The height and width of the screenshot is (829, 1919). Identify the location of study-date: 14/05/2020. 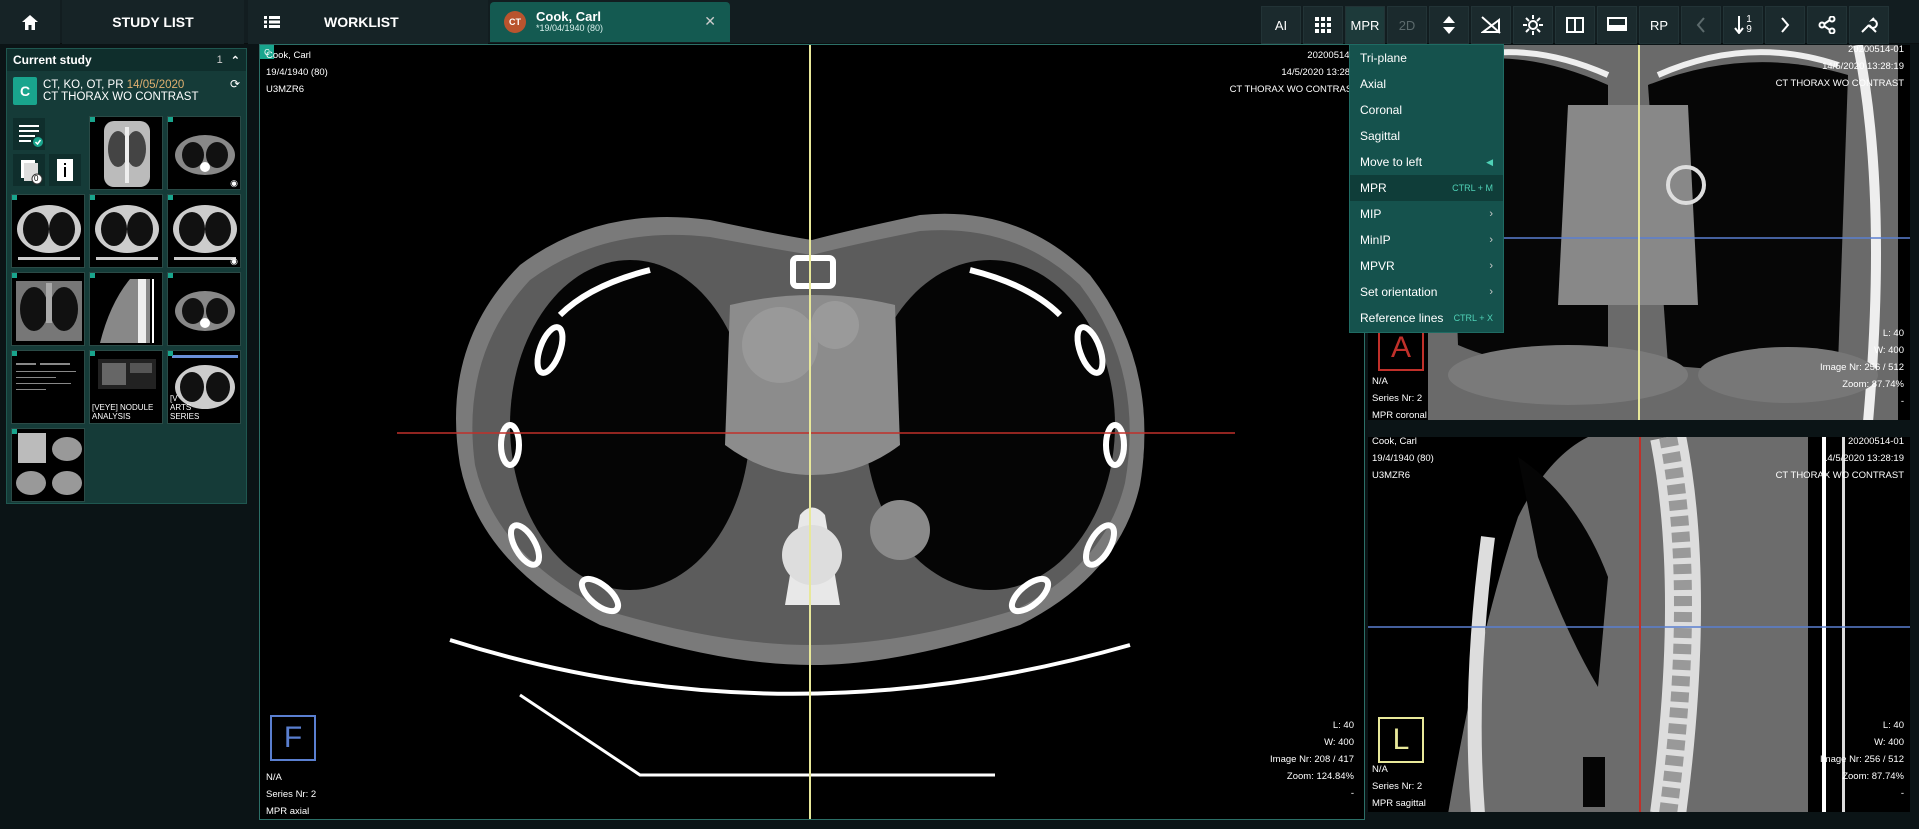
(155, 85).